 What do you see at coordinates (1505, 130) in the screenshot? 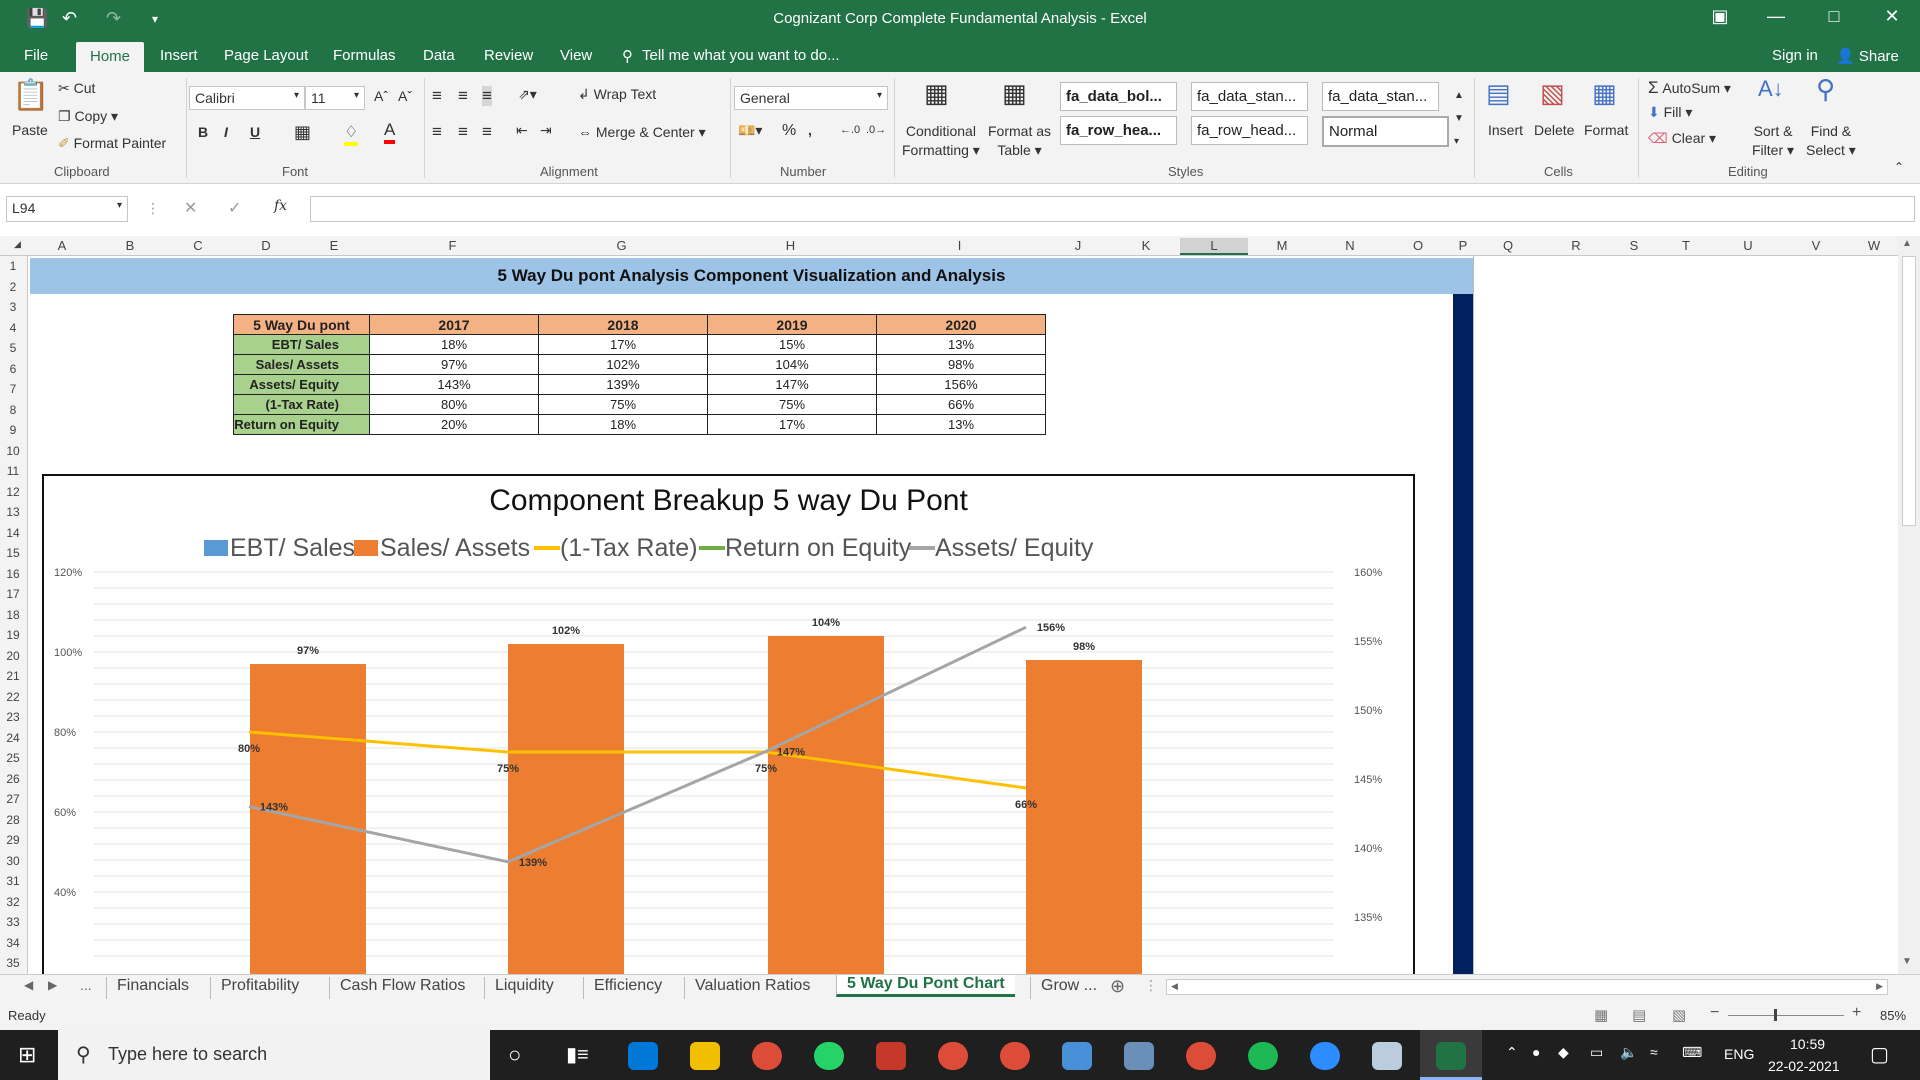
I see `insert-cells-button: Insert` at bounding box center [1505, 130].